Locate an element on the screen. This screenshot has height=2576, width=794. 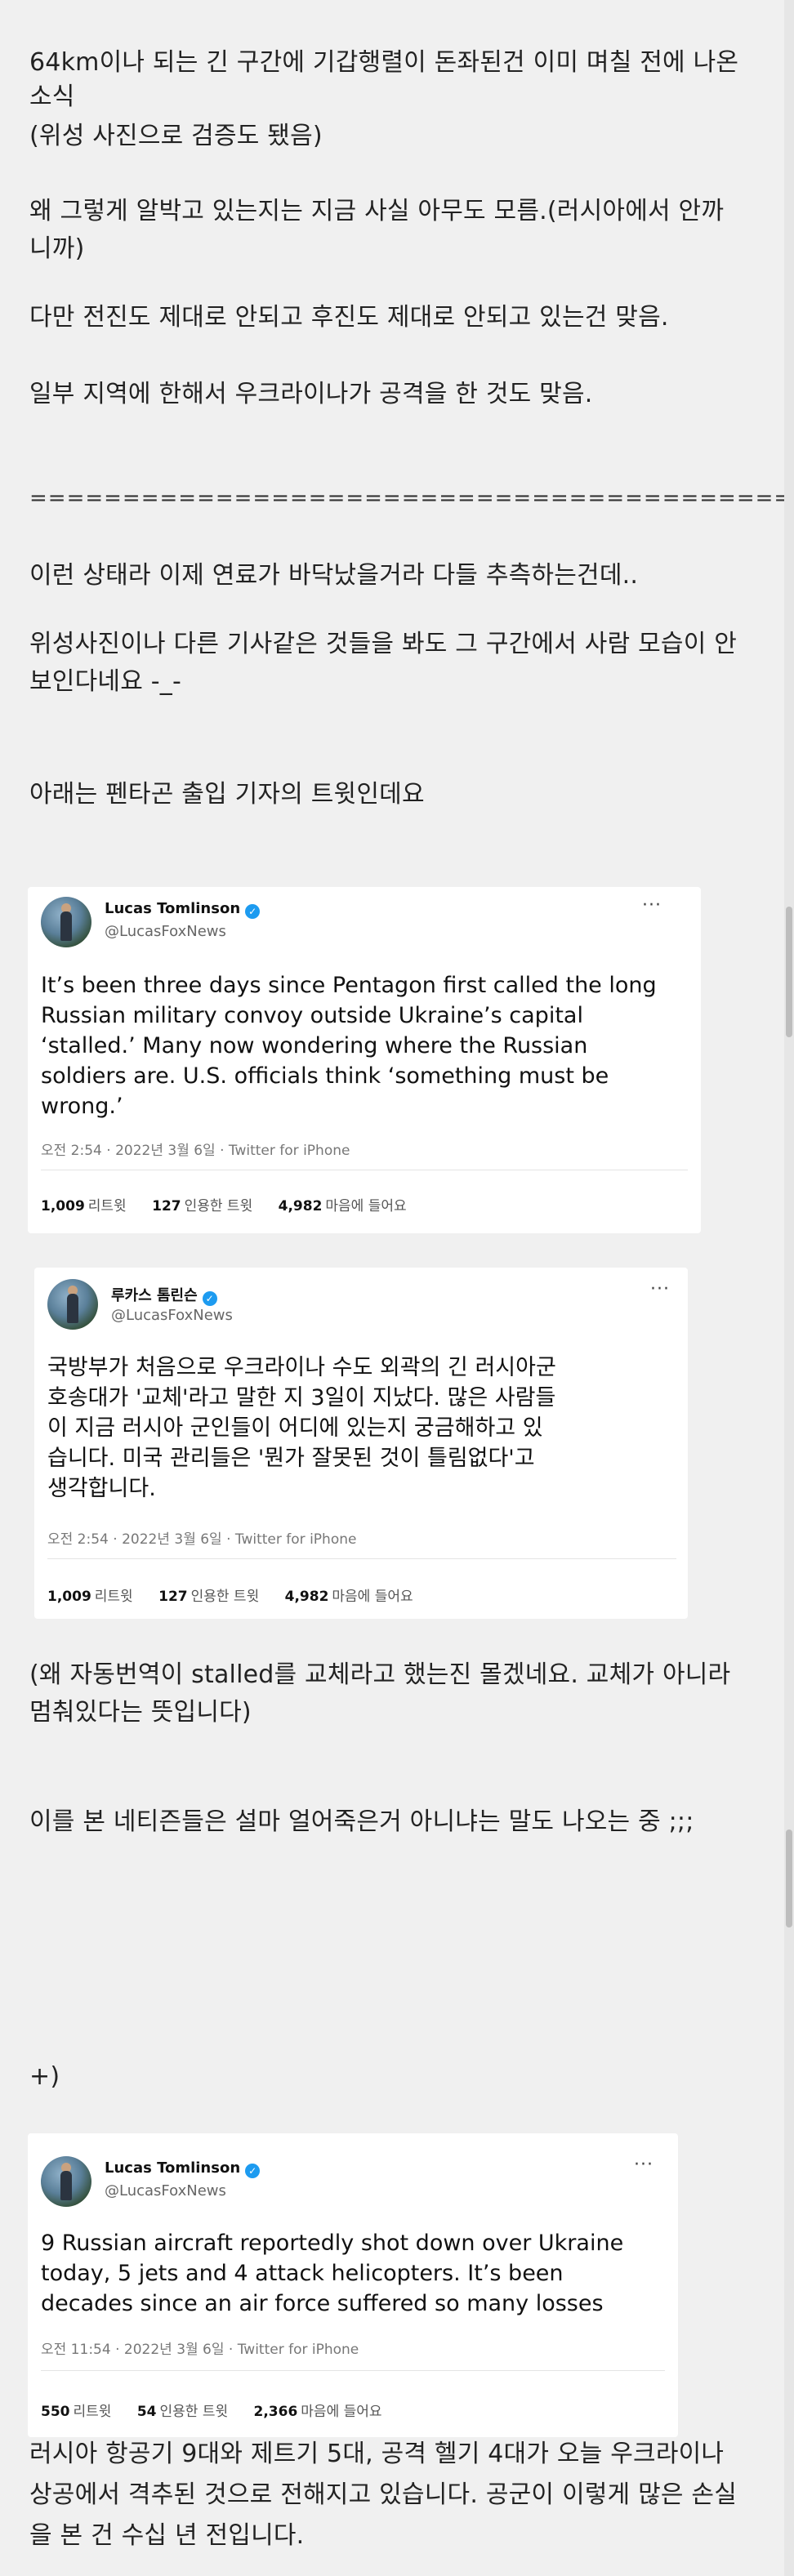
tweet-text-line: 호송대가 '교체'라고 말한 지 3일이 지났다. 많은 사람들 is located at coordinates (301, 1398).